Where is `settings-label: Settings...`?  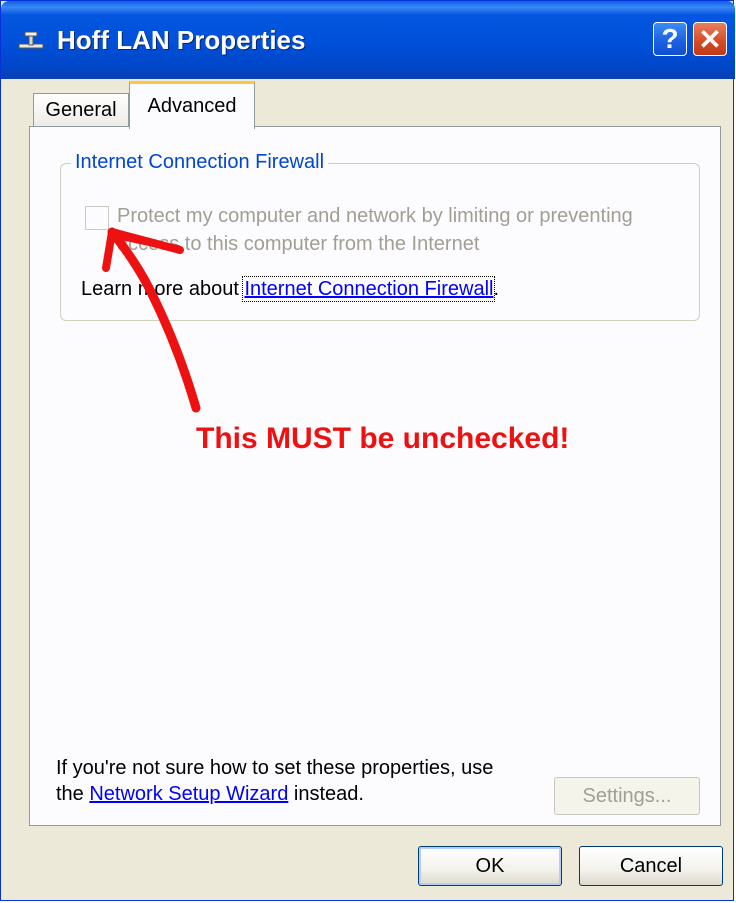 settings-label: Settings... is located at coordinates (627, 795).